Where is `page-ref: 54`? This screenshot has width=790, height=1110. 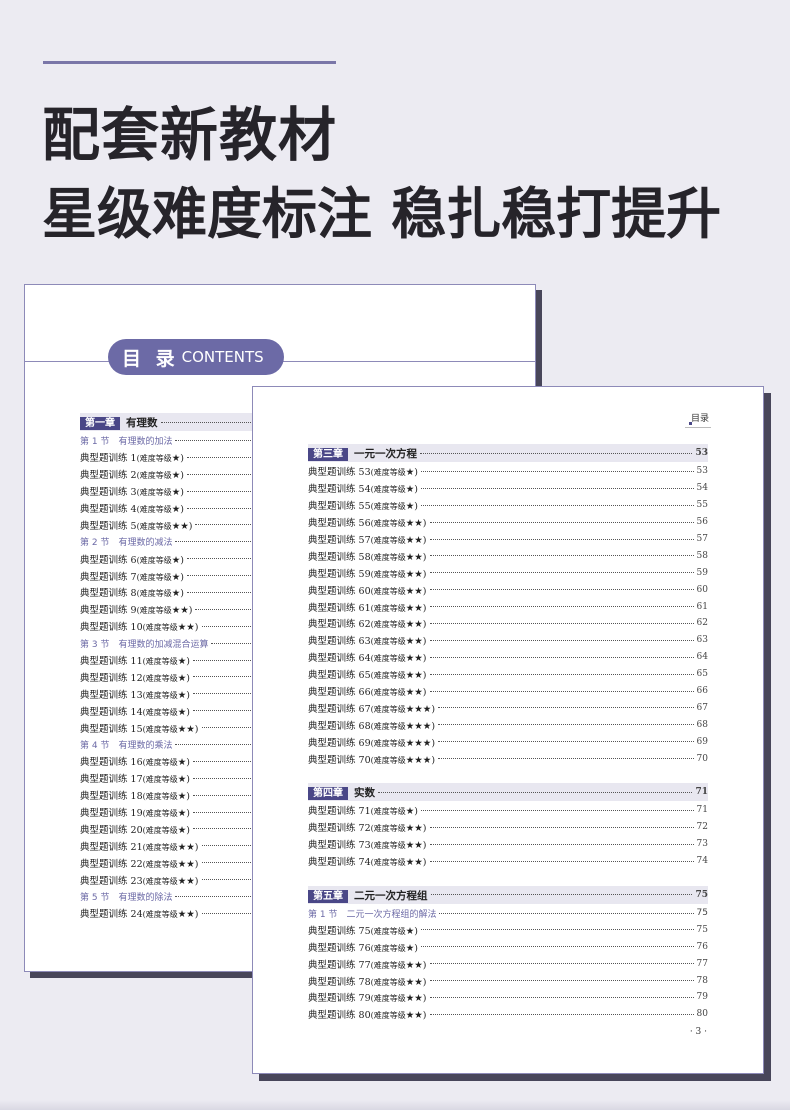 page-ref: 54 is located at coordinates (702, 488).